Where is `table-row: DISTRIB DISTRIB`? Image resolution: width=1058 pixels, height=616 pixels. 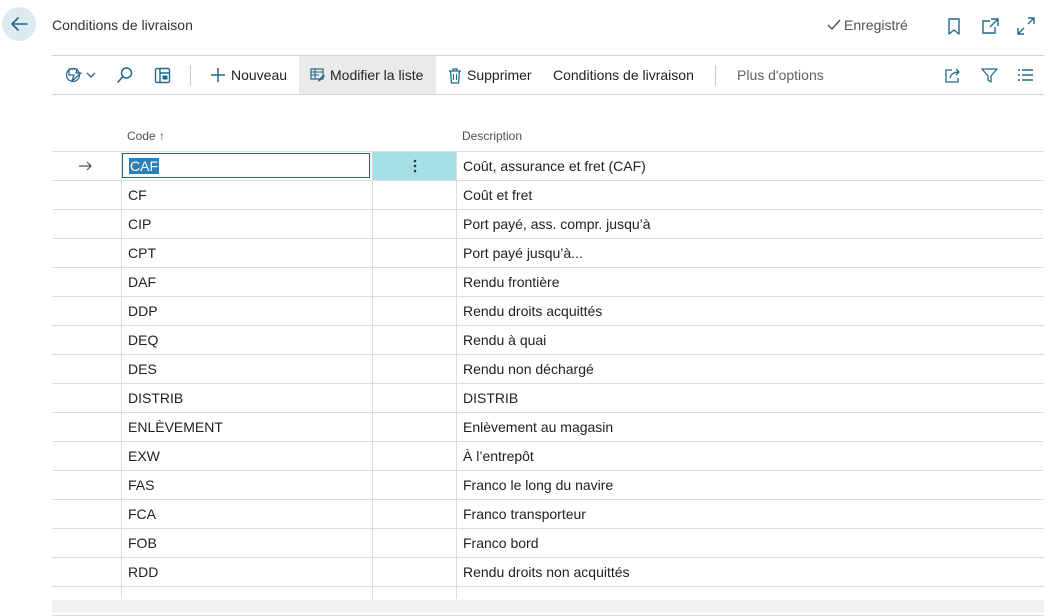 table-row: DISTRIB DISTRIB is located at coordinates (548, 398).